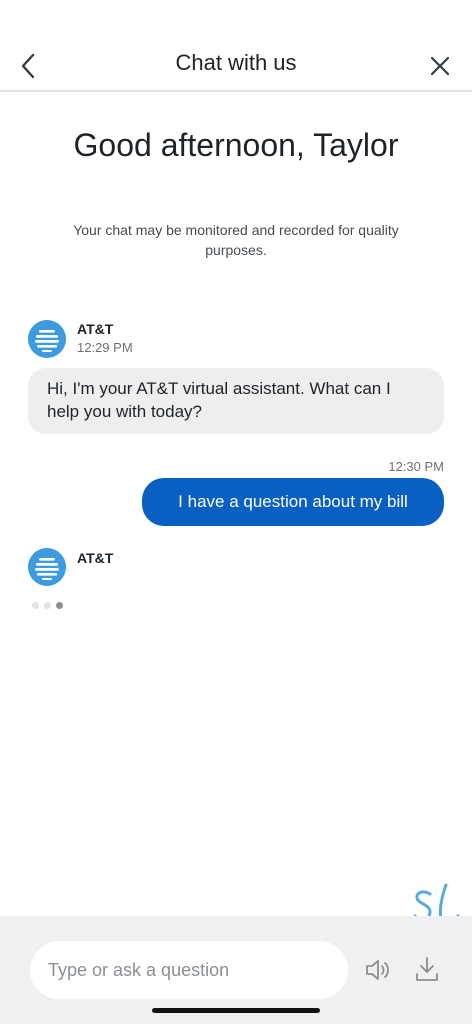  Describe the element at coordinates (198, 970) in the screenshot. I see `message-input` at that location.